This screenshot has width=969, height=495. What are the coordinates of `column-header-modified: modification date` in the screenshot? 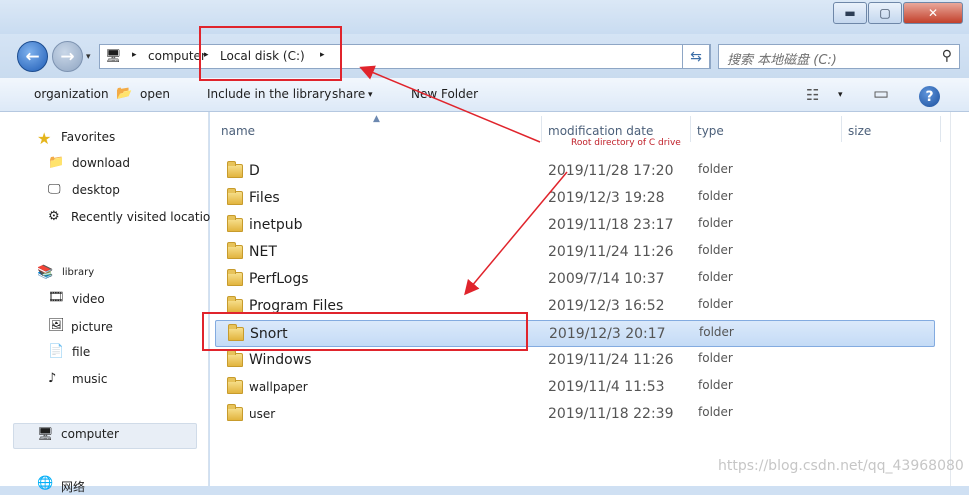 It's located at (600, 131).